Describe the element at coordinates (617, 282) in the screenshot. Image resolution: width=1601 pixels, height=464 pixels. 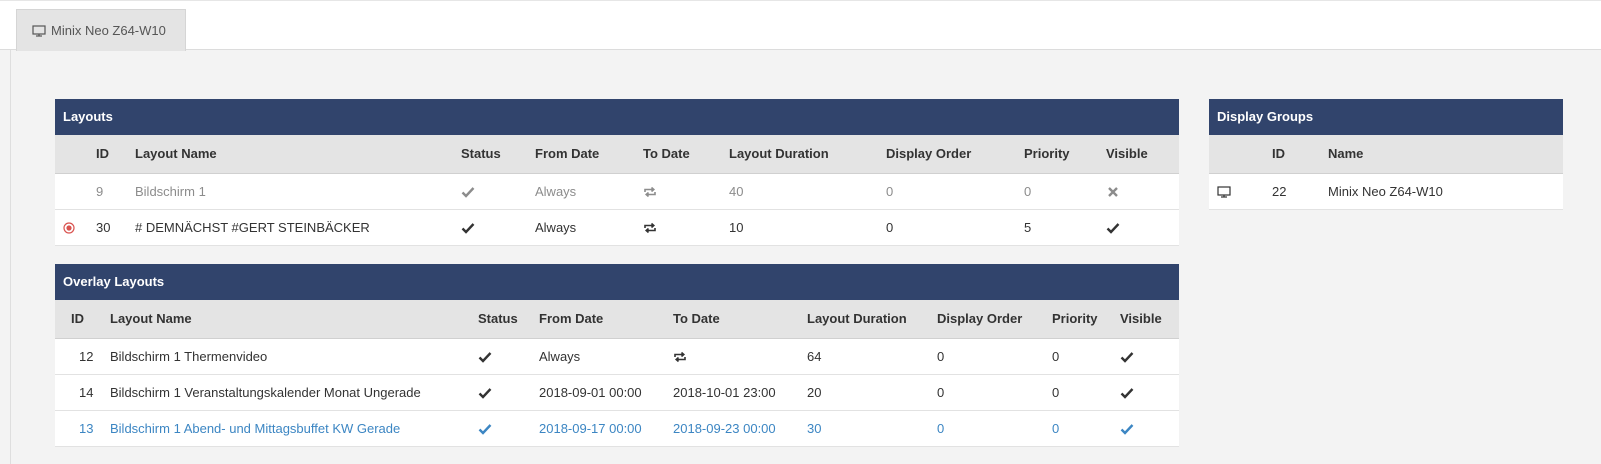
I see `overlay-layouts-title: Overlay Layouts` at that location.